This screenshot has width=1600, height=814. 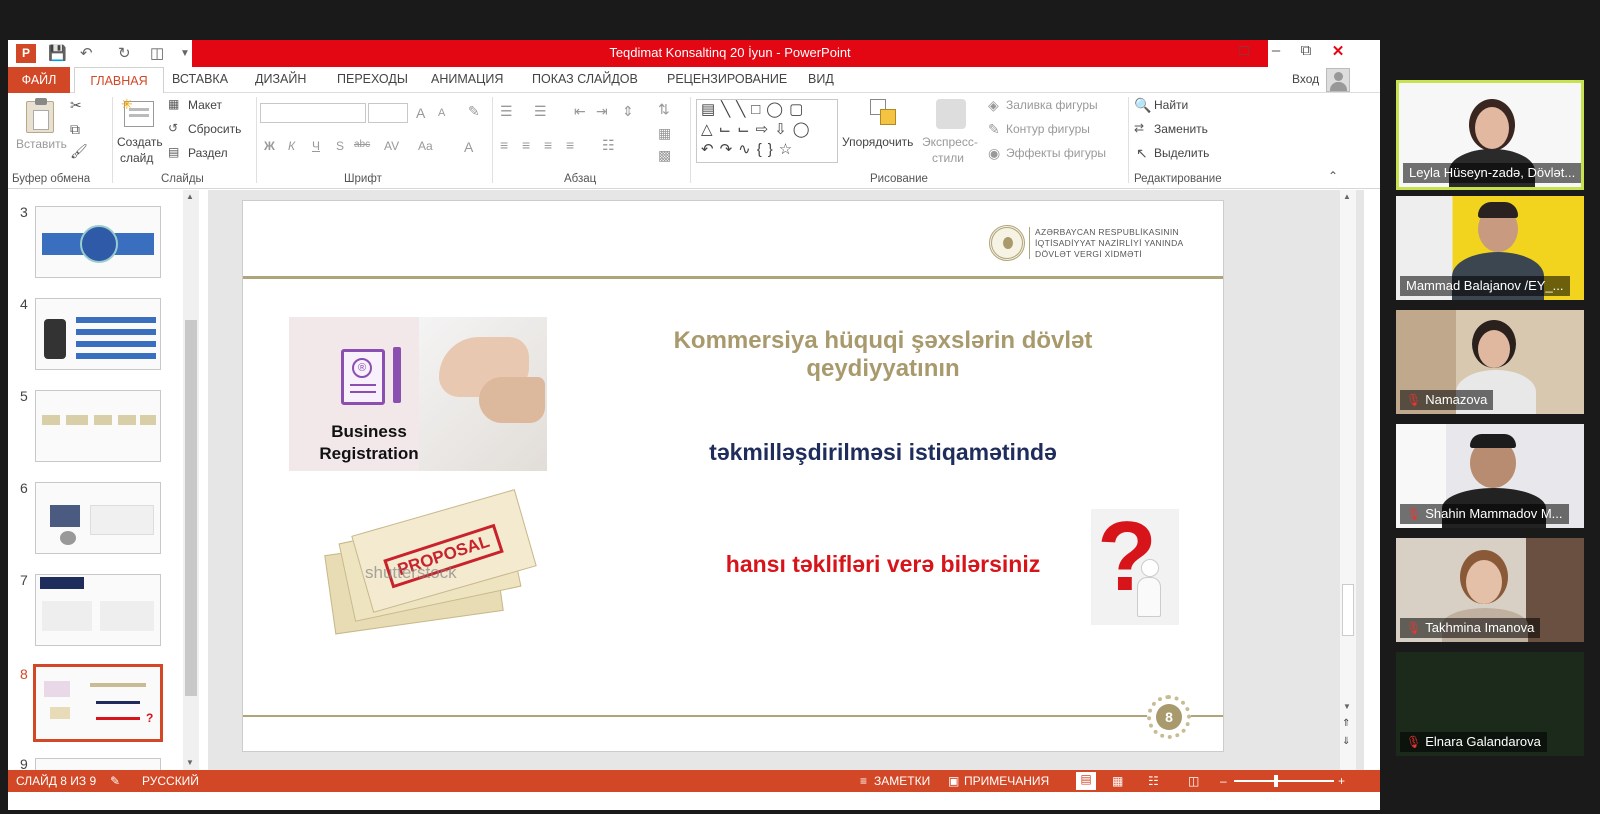 What do you see at coordinates (1333, 176) in the screenshot?
I see `collapse-ribbon-icon: ⌃` at bounding box center [1333, 176].